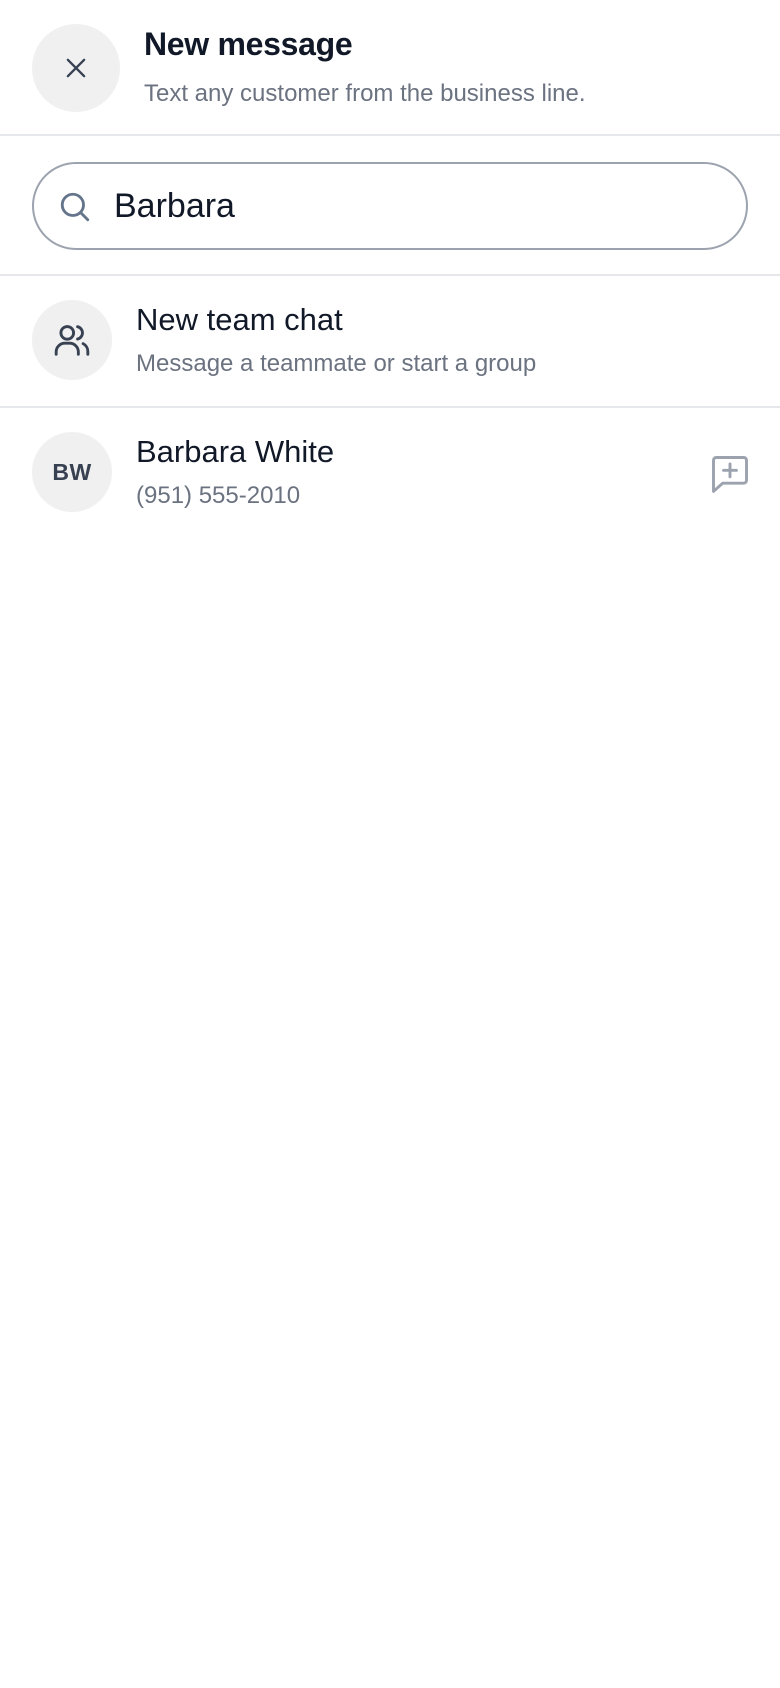 This screenshot has height=1688, width=780. I want to click on contact-list-item: BW Barbara White (951) 555-2010, so click(390, 474).